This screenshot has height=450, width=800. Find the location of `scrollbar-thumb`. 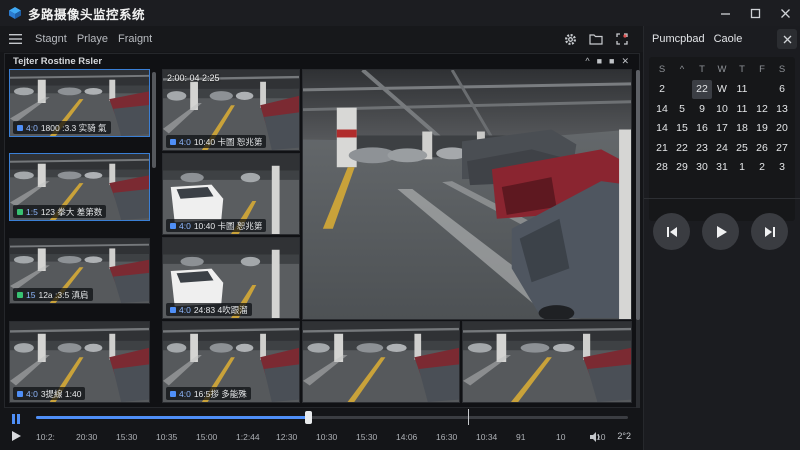

scrollbar-thumb is located at coordinates (638, 195).